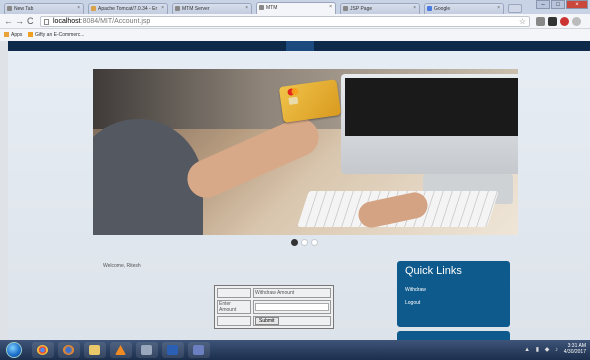 This screenshot has width=590, height=360. I want to click on taskbar-app, so click(147, 350).